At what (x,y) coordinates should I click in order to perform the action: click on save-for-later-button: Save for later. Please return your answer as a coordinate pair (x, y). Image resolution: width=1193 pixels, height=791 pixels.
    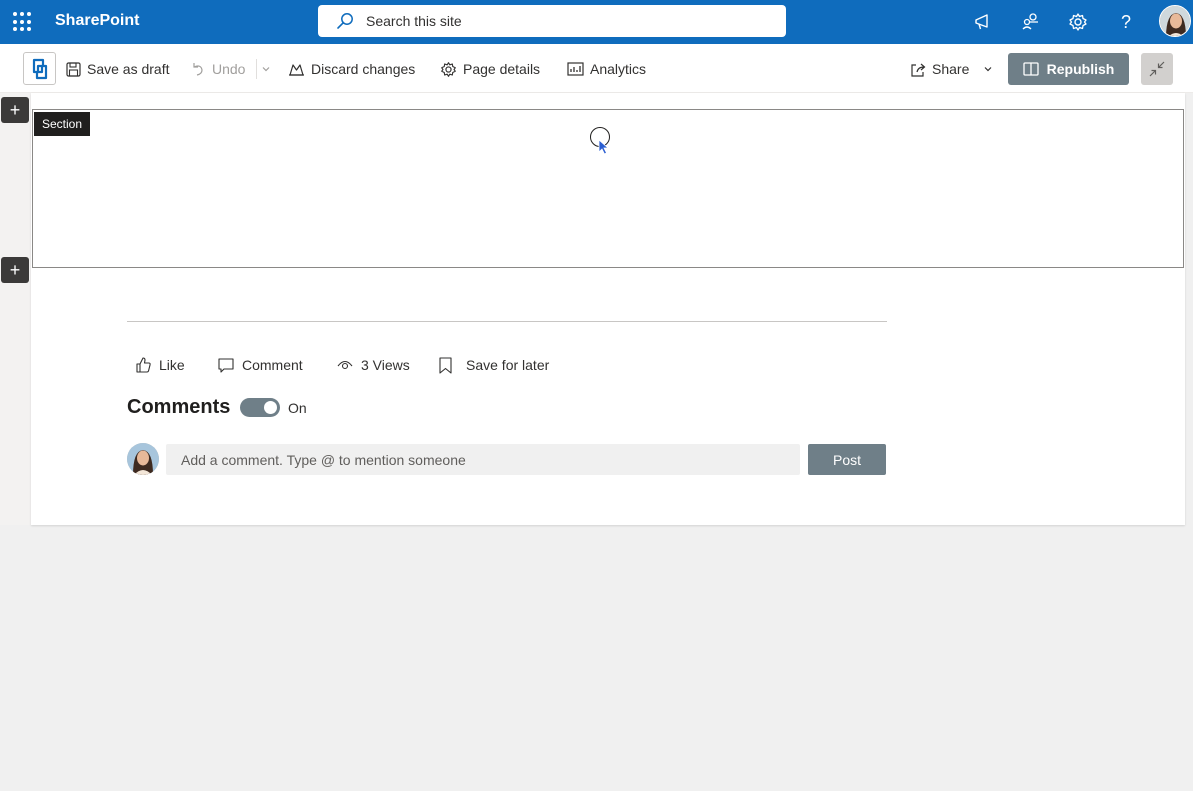
    Looking at the image, I should click on (494, 365).